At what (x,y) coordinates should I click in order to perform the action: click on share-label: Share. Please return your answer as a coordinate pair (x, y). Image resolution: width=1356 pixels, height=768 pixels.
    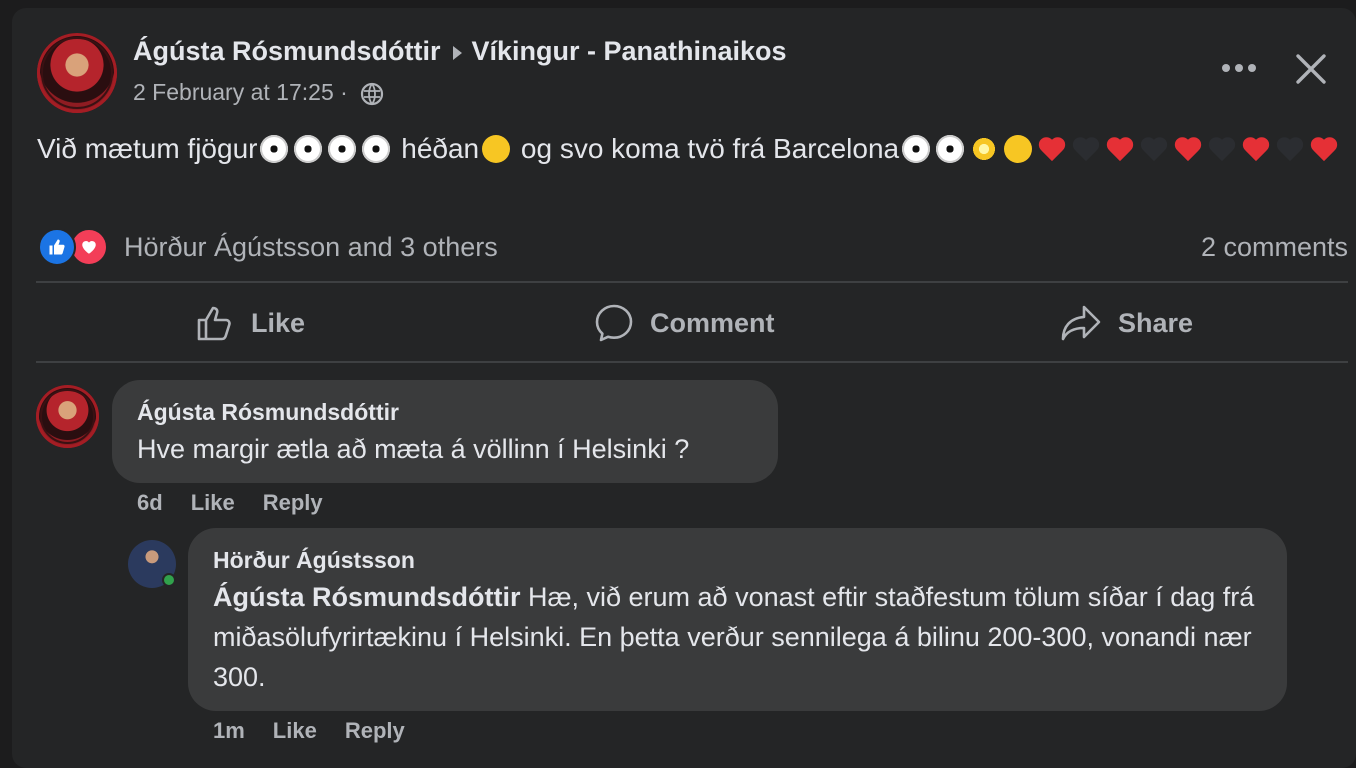
    Looking at the image, I should click on (1156, 322).